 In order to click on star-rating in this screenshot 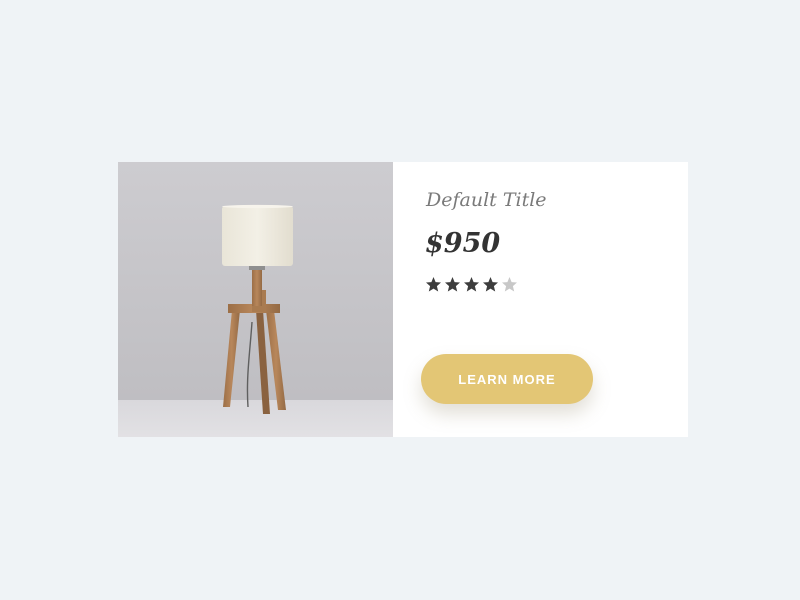, I will do `click(471, 284)`.